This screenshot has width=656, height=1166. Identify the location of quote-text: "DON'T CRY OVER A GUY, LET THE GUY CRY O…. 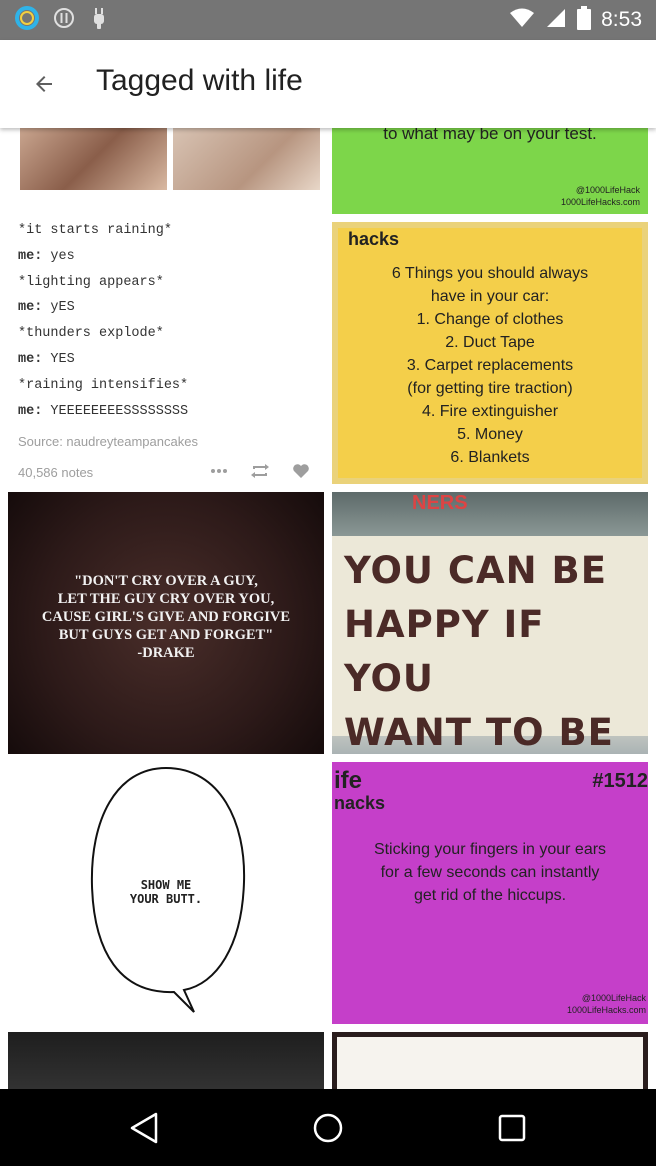
(166, 617).